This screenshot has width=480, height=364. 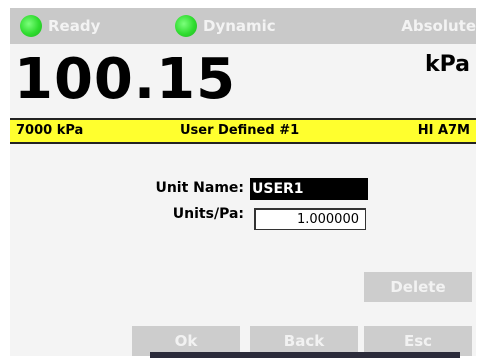 What do you see at coordinates (309, 189) in the screenshot?
I see `unit-name-field: USER1` at bounding box center [309, 189].